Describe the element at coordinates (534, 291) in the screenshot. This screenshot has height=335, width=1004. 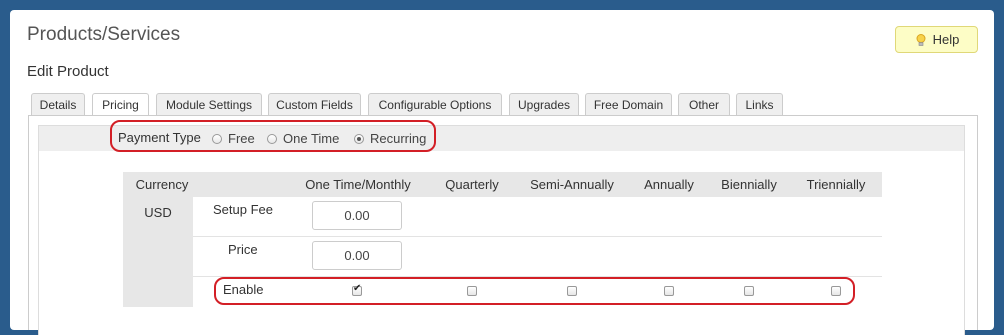
I see `enable-row-highlight` at that location.